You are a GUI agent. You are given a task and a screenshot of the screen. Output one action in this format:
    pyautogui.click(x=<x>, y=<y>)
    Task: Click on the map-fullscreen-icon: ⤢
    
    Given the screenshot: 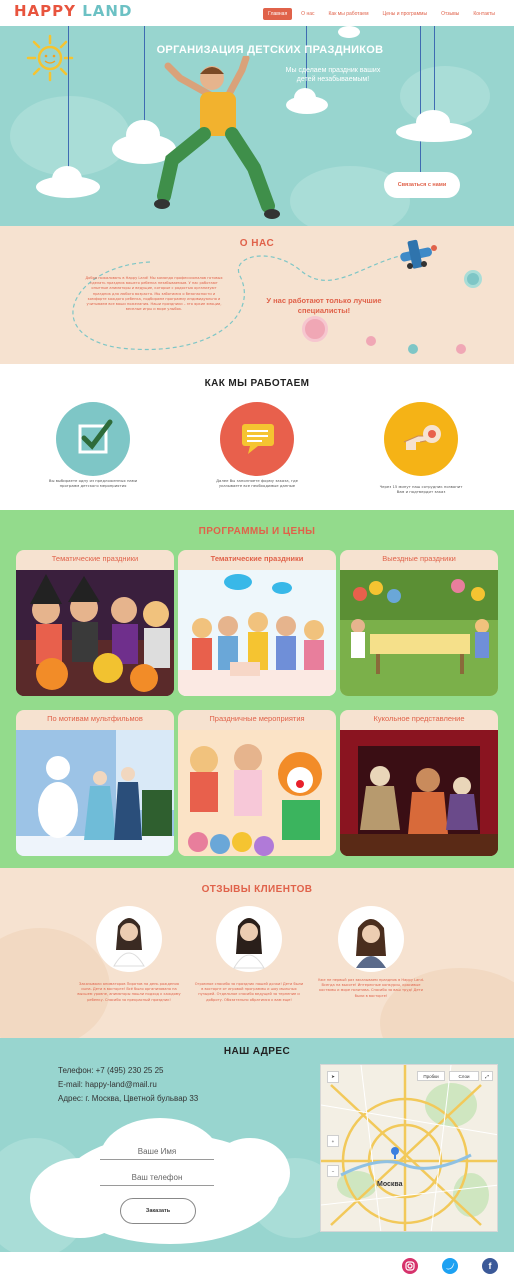 What is the action you would take?
    pyautogui.click(x=487, y=1076)
    